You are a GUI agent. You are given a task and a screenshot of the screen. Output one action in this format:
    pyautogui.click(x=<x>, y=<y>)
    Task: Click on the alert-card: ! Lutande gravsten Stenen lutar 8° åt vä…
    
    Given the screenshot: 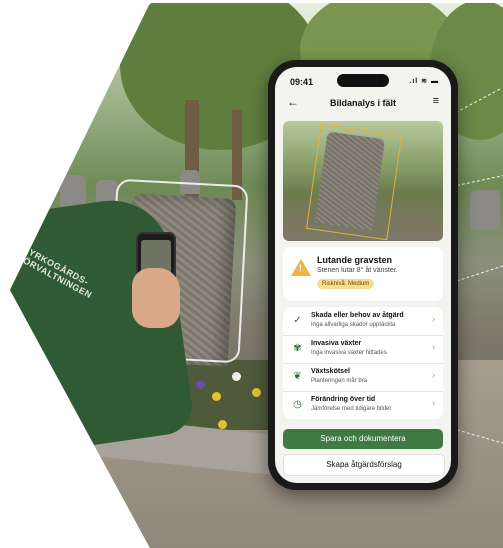 What is the action you would take?
    pyautogui.click(x=363, y=274)
    